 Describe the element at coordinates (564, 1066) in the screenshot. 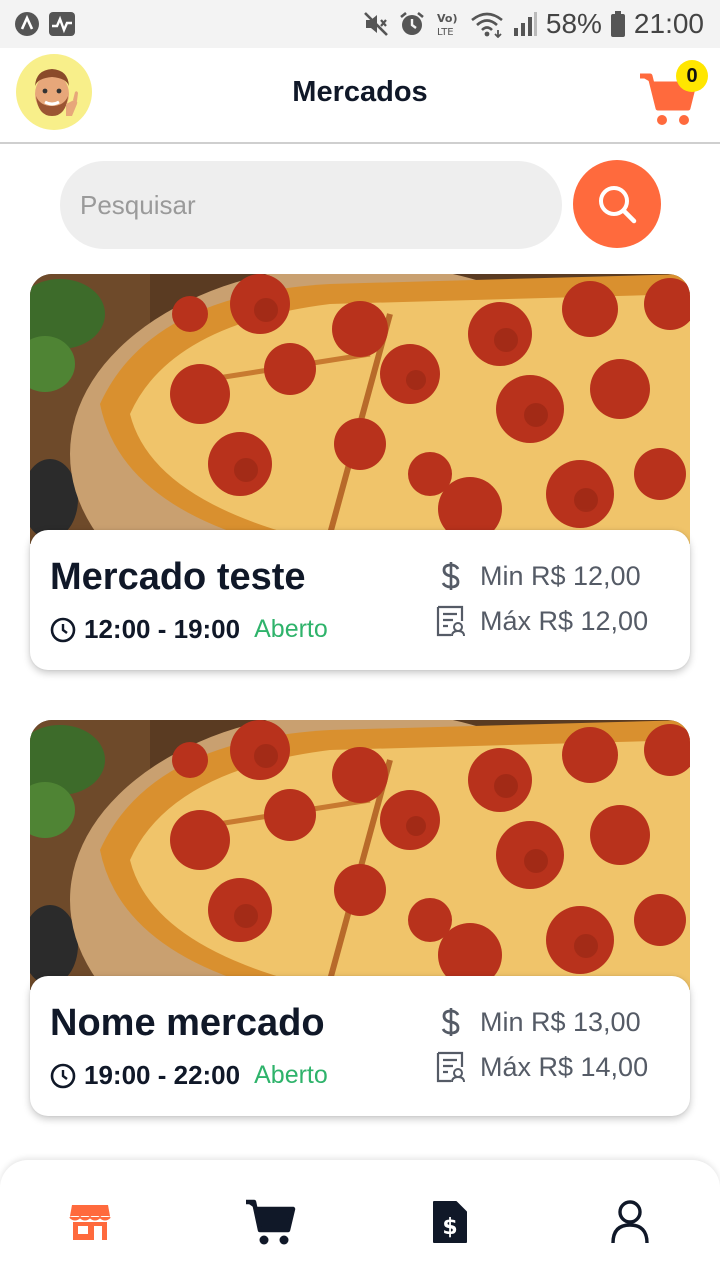

I see `max-price: Máx R$ 14,00` at that location.